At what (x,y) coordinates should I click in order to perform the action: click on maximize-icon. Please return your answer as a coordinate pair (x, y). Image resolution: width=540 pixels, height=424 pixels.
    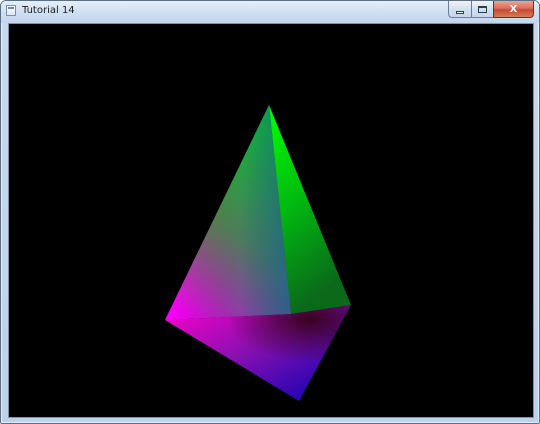
    Looking at the image, I should click on (482, 9).